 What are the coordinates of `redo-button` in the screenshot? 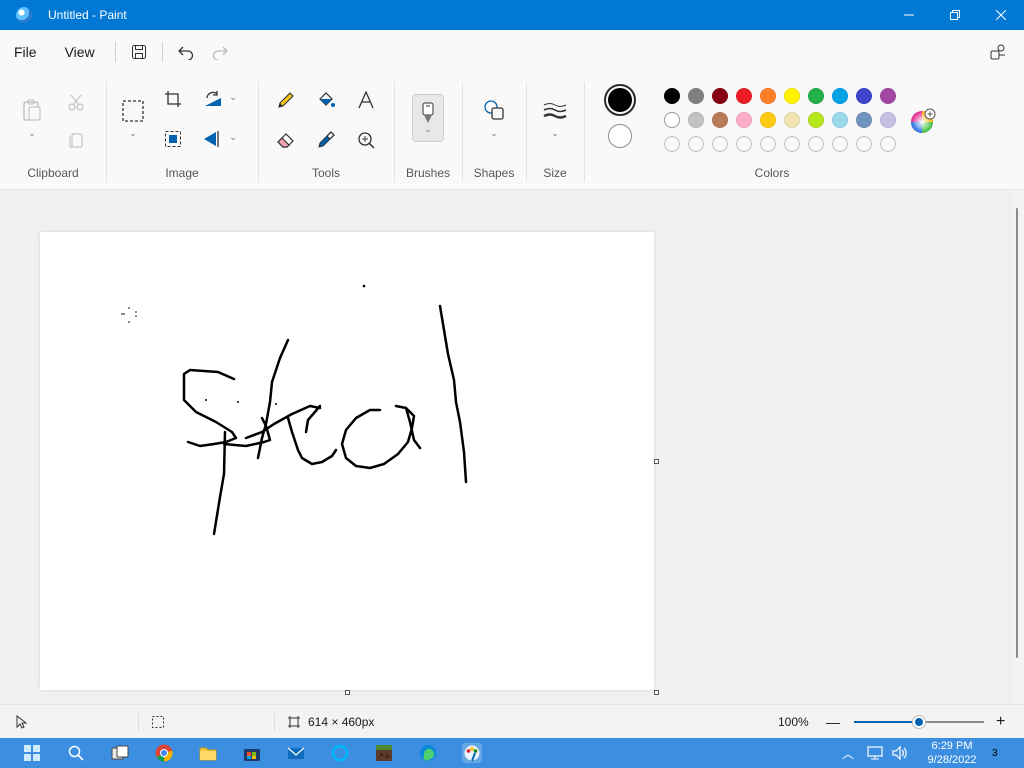 It's located at (220, 52).